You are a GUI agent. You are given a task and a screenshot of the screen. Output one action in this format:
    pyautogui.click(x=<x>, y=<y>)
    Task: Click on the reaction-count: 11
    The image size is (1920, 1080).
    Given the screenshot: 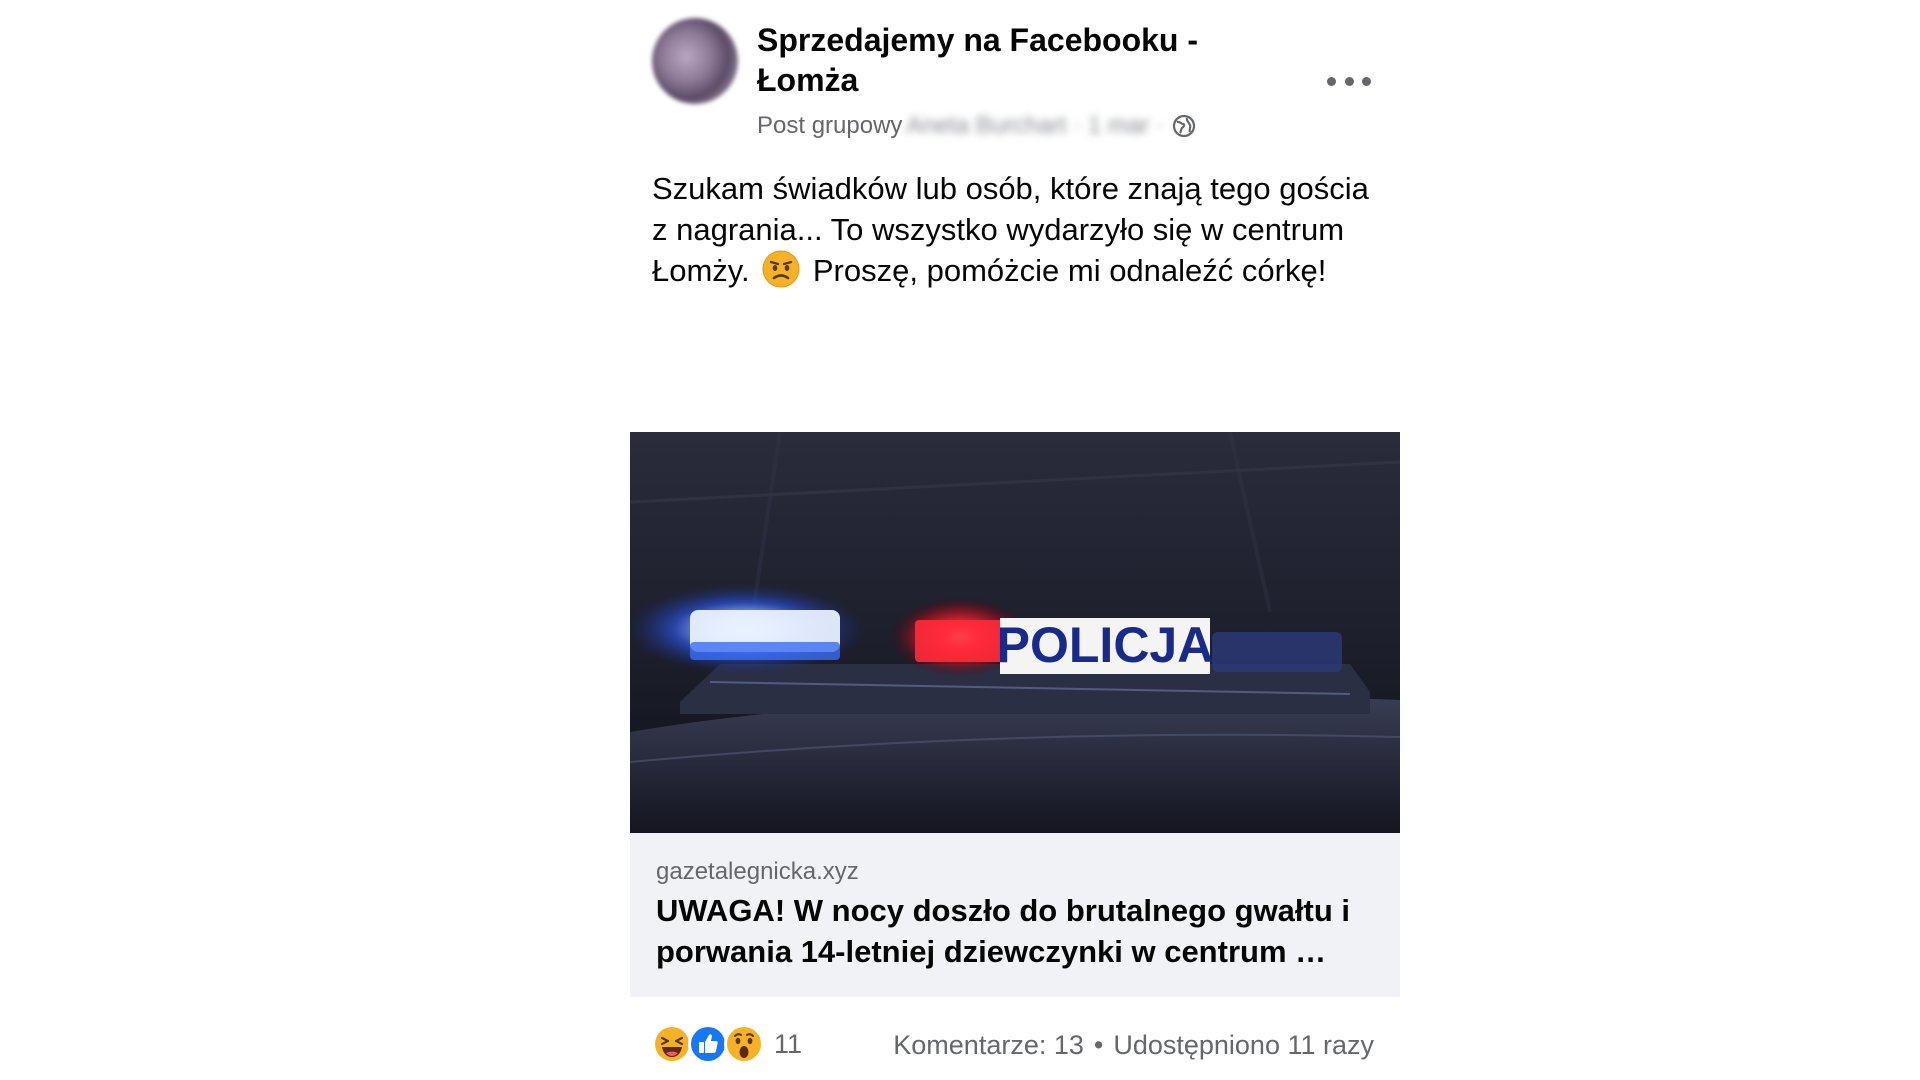 What is the action you would take?
    pyautogui.click(x=788, y=1043)
    